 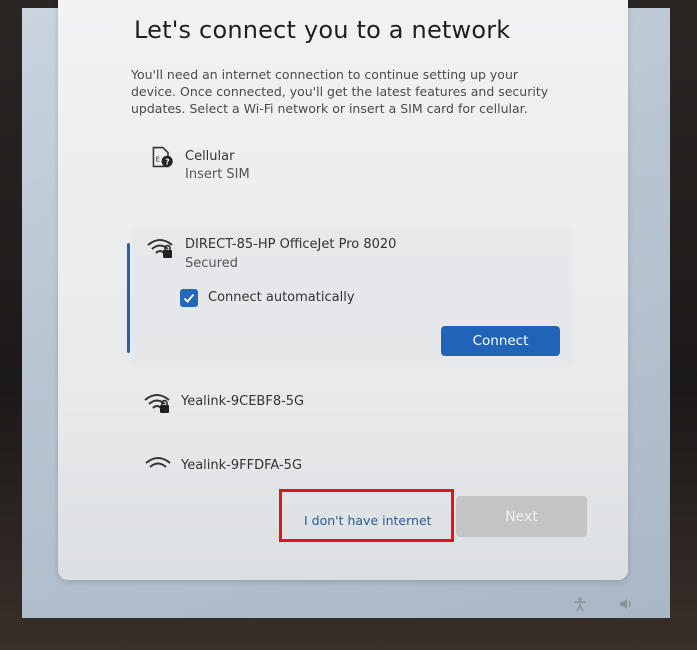 I want to click on connect-automatically-label: Connect automatically, so click(x=281, y=297).